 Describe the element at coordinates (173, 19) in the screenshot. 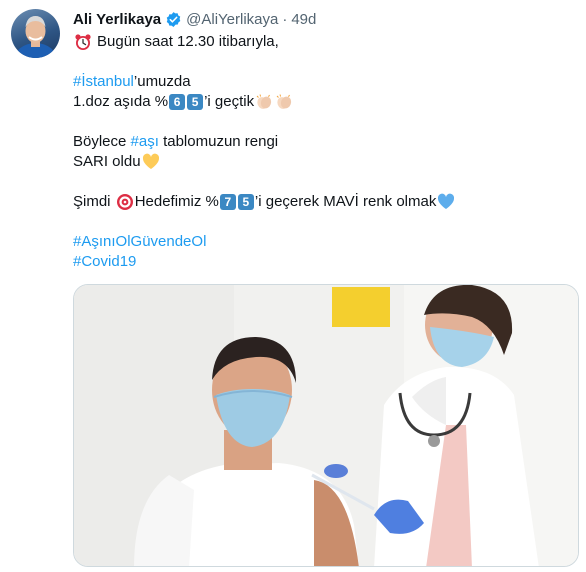

I see `verified-badge-icon` at that location.